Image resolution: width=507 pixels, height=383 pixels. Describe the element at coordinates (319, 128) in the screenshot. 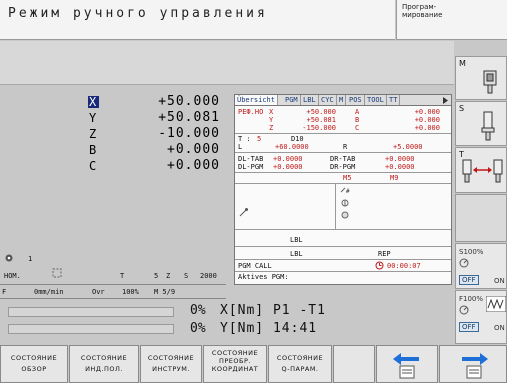

I see `ov-val-z: -150.000` at that location.